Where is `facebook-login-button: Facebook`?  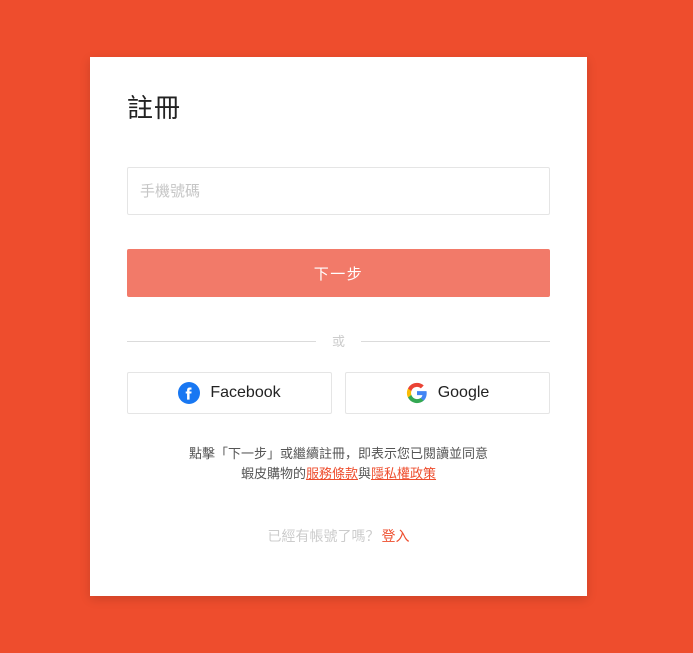 facebook-login-button: Facebook is located at coordinates (229, 393).